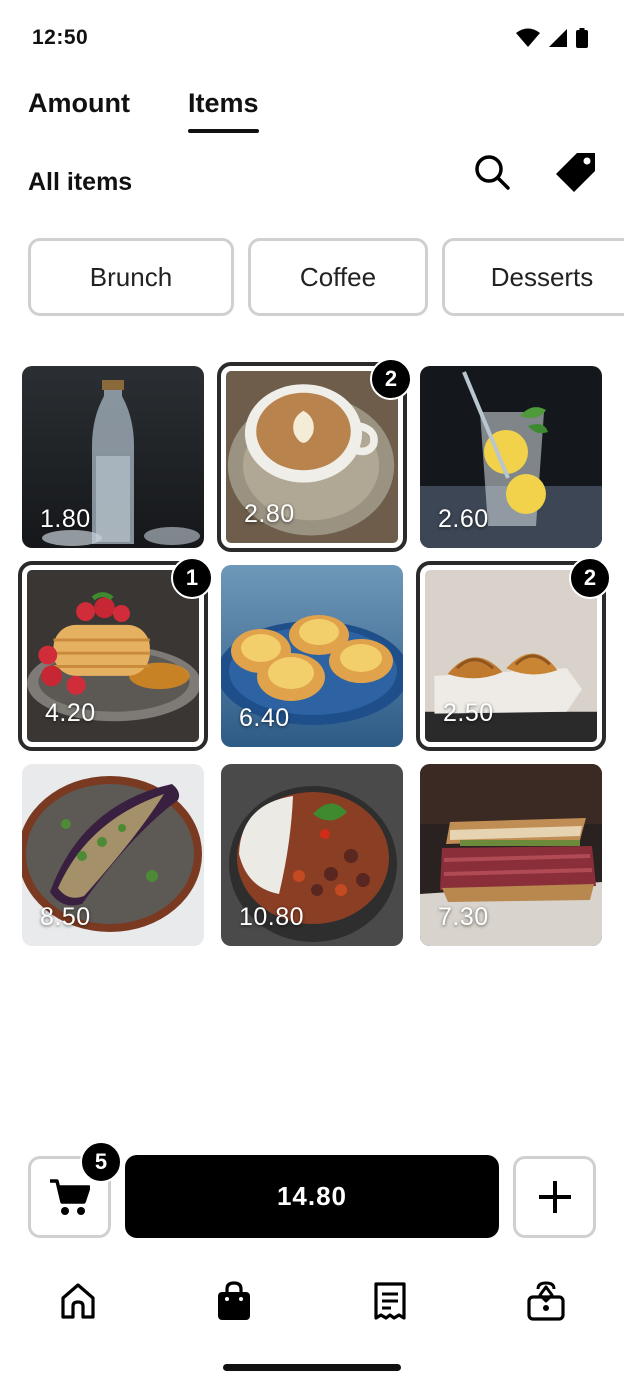 The width and height of the screenshot is (624, 1387). I want to click on mode-tabs: Amount Items, so click(143, 110).